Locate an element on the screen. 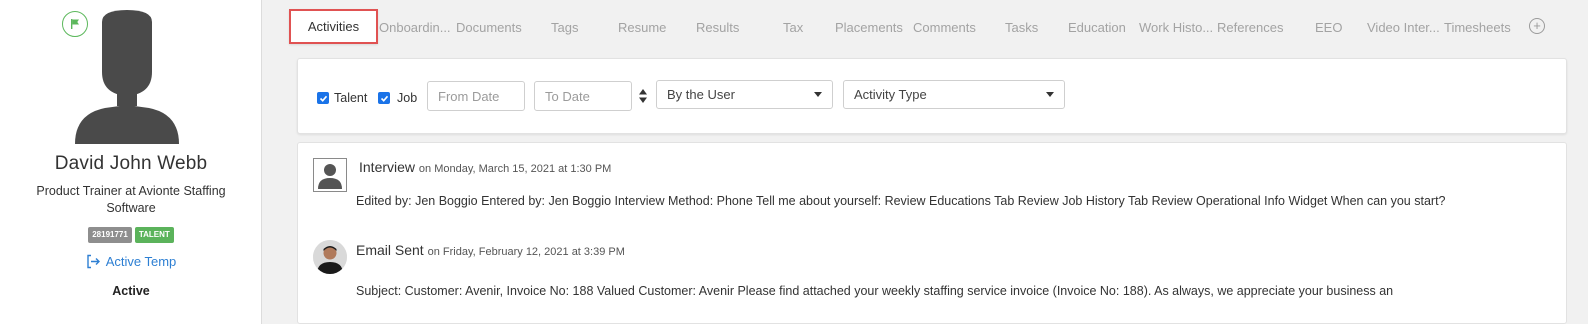 This screenshot has height=324, width=1588. tab-timesheets: Timesheets is located at coordinates (1477, 27).